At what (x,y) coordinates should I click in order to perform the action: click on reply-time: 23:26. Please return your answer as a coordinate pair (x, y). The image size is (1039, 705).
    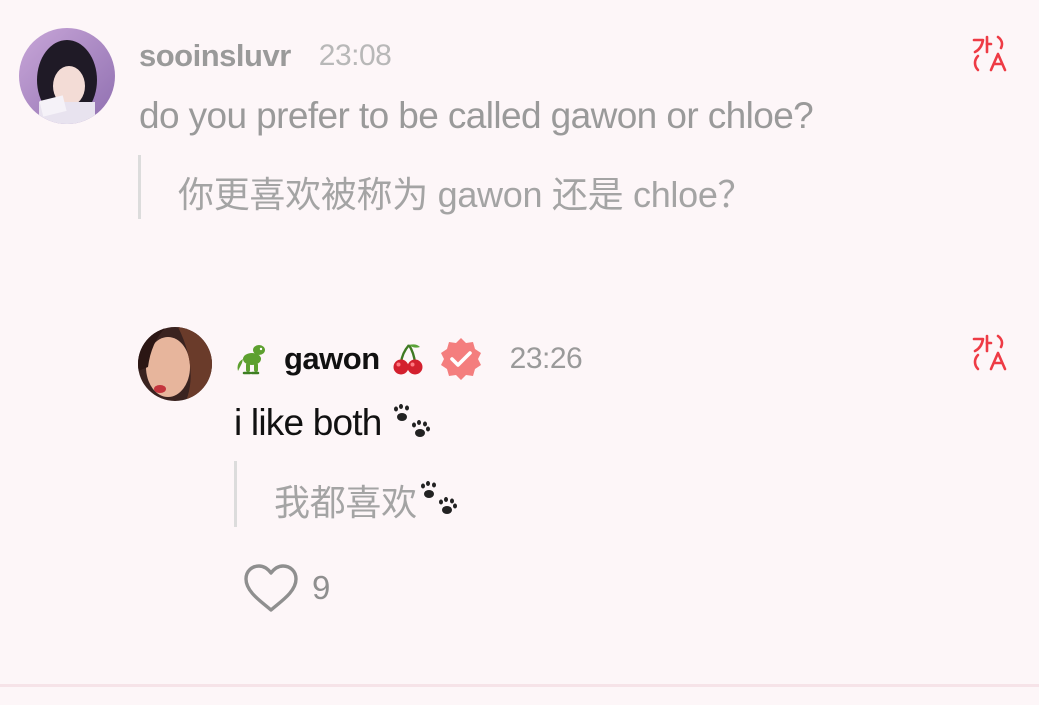
    Looking at the image, I should click on (546, 358).